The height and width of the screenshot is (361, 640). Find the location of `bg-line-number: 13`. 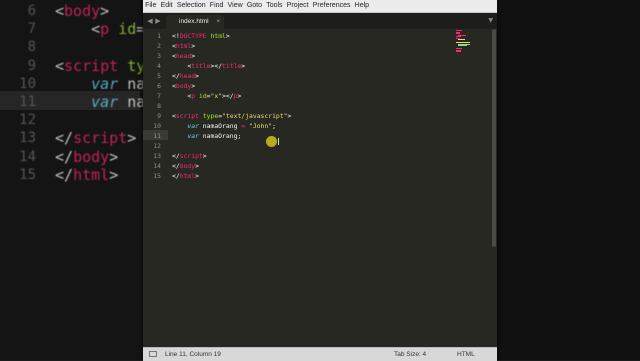

bg-line-number: 13 is located at coordinates (27, 138).